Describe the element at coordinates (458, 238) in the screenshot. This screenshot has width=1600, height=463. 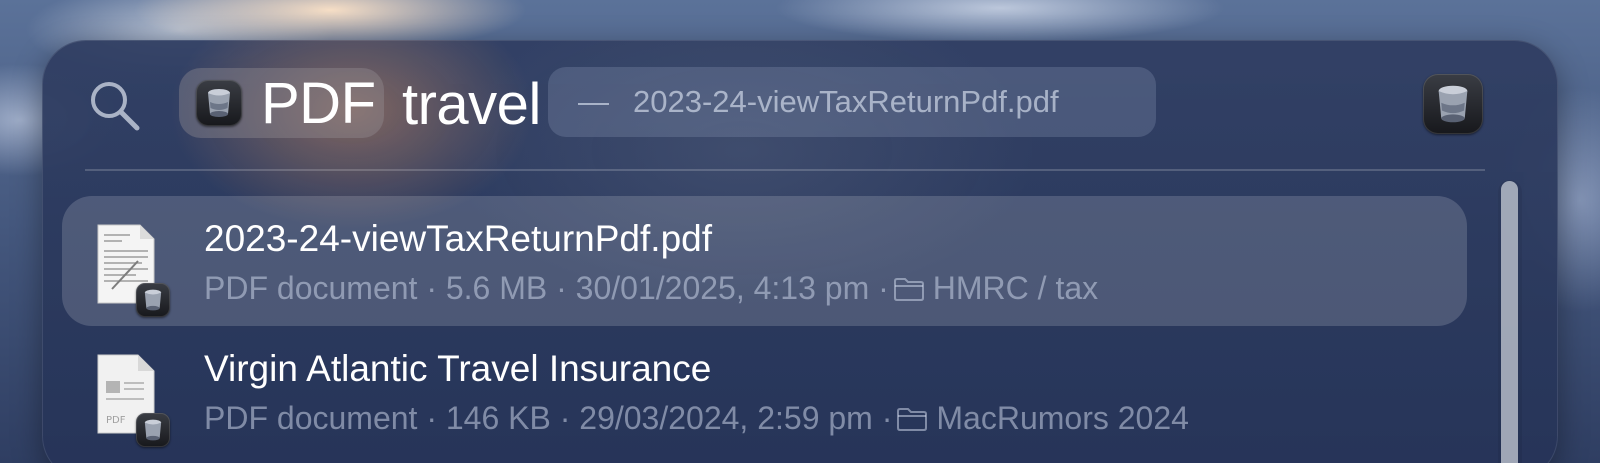
I see `result-title: 2023-24-viewTaxReturnPdf.pdf` at that location.